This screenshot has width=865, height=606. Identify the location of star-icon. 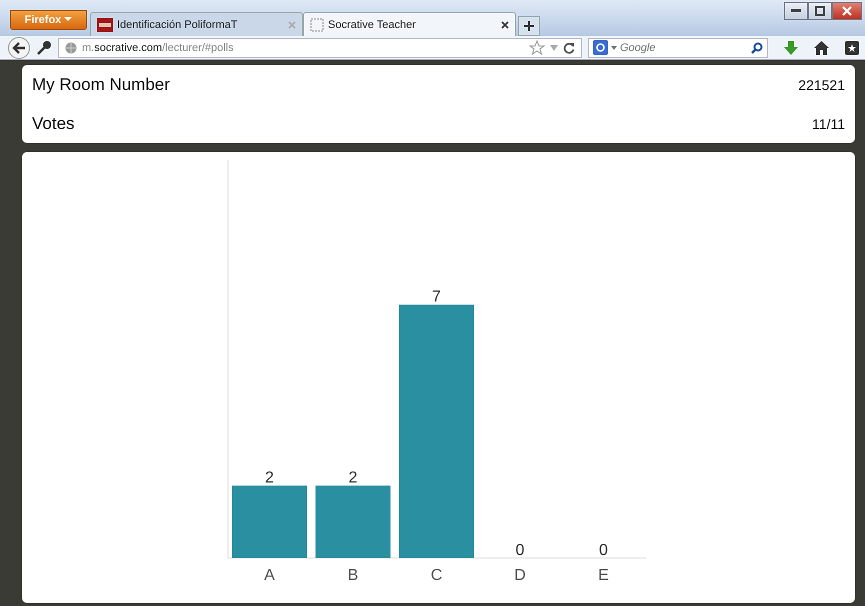
(537, 48).